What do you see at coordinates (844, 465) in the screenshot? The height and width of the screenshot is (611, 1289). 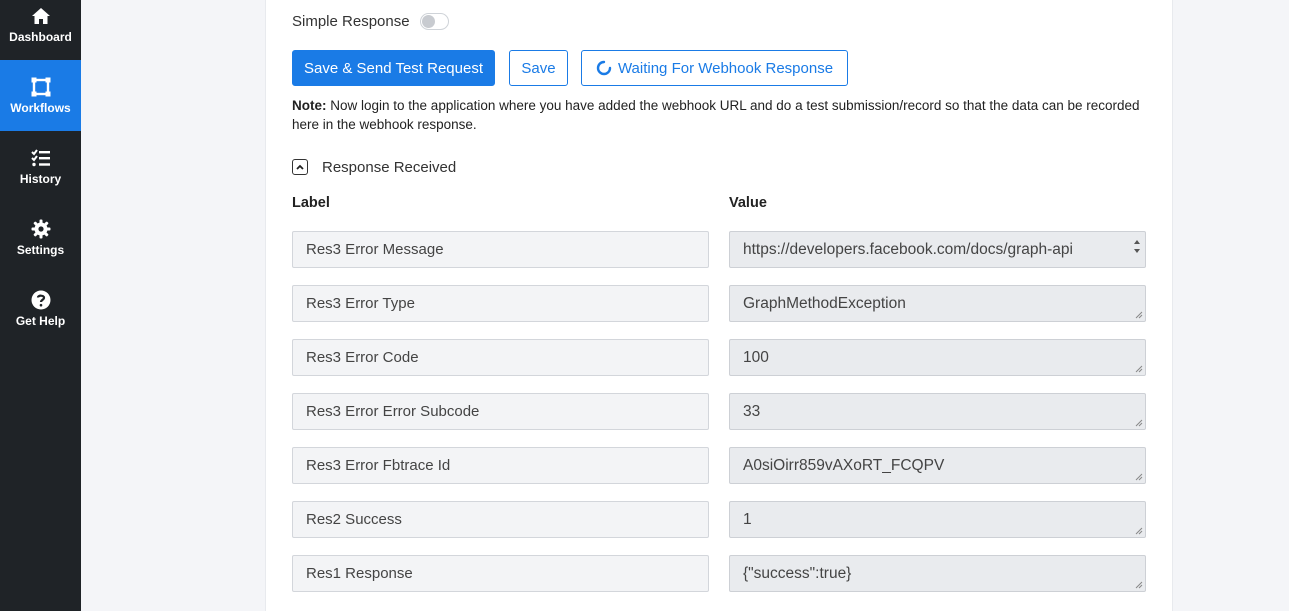 I see `field-value-text: A0siOirr859vAXoRT_FCQPV` at bounding box center [844, 465].